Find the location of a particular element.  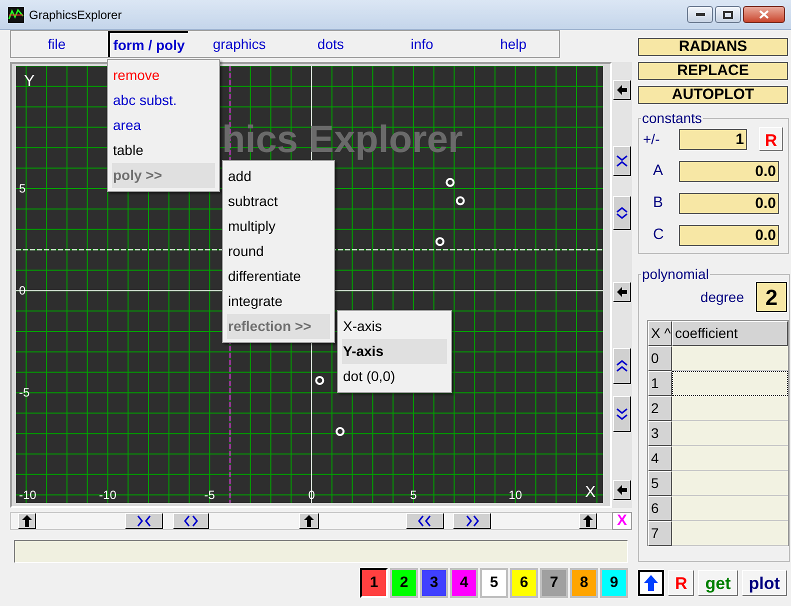

x-tick-label: 5 is located at coordinates (413, 495).